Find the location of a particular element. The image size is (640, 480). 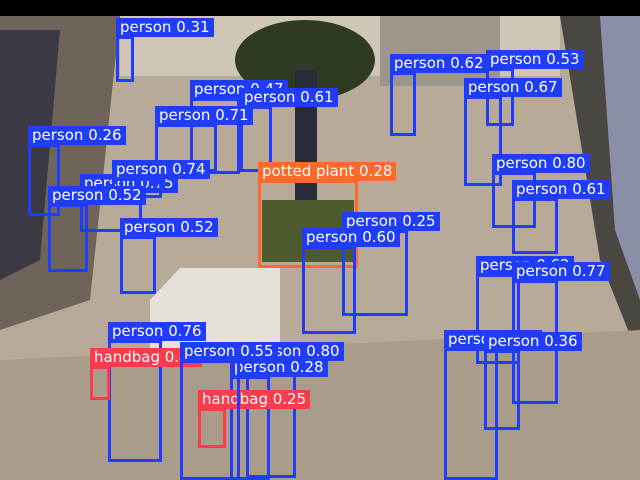

detection-score: 0.53 is located at coordinates (563, 59).